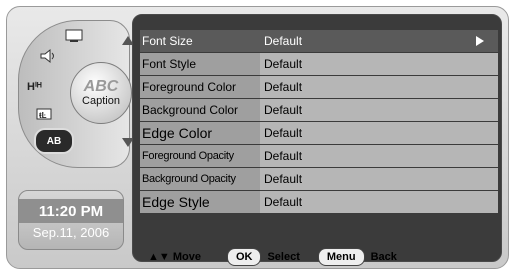 The image size is (517, 275). Describe the element at coordinates (71, 211) in the screenshot. I see `clock-time: 11:20 PM` at that location.